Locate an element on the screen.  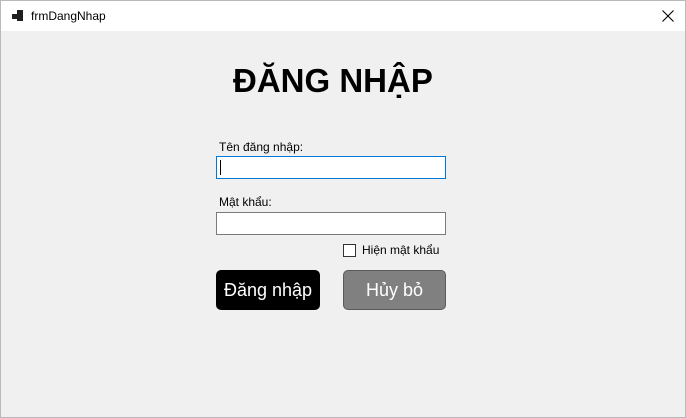
show-password-toggle: Hiện mật khẩu is located at coordinates (391, 250).